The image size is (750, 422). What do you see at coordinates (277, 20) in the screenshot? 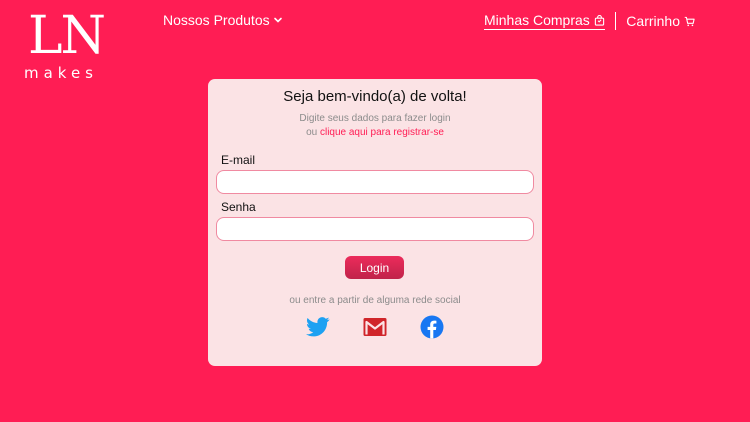
I see `chevron-down-icon` at bounding box center [277, 20].